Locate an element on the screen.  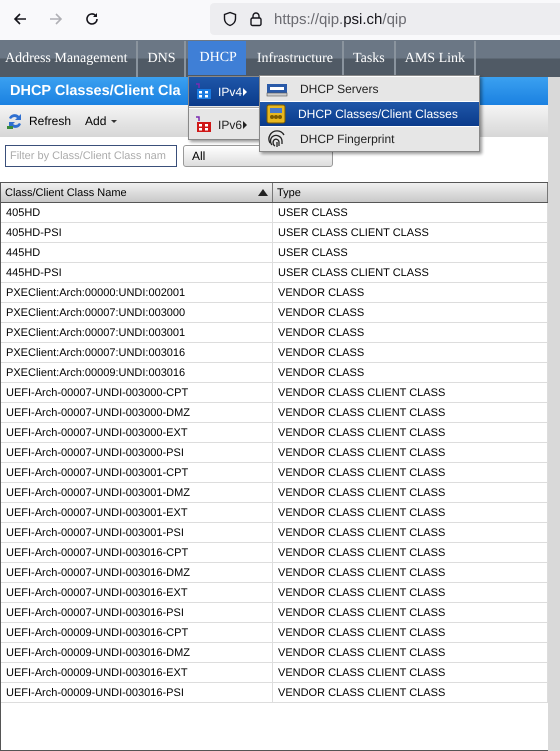
table-cell: UEFI-Arch-00007-UNDI-003000-EXT is located at coordinates (137, 432).